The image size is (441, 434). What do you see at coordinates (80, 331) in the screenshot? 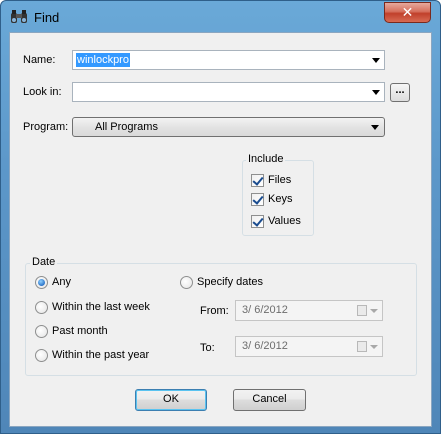
I see `past-month-radio-label: Past month` at bounding box center [80, 331].